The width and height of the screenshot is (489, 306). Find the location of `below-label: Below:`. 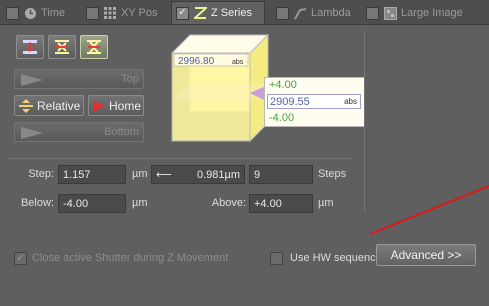

below-label: Below: is located at coordinates (37, 203).